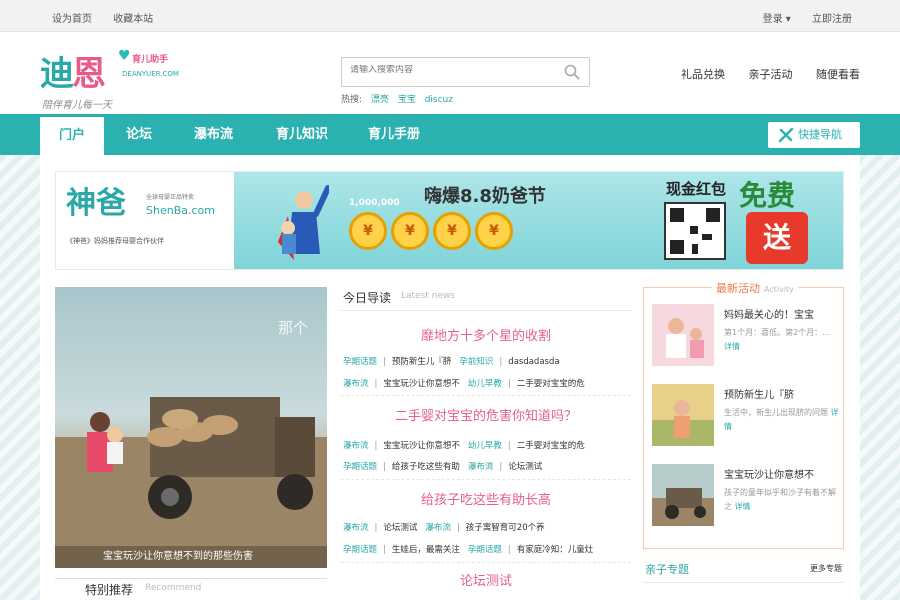  I want to click on header-links: 礼品兑换 亲子活动 随便看看, so click(760, 74).